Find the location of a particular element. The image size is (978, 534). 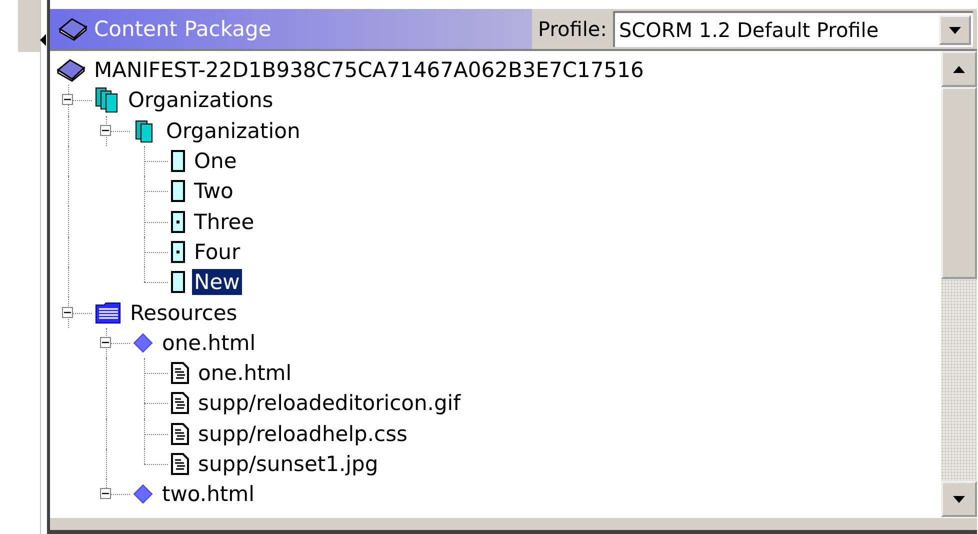

tree-item: New is located at coordinates (217, 282).